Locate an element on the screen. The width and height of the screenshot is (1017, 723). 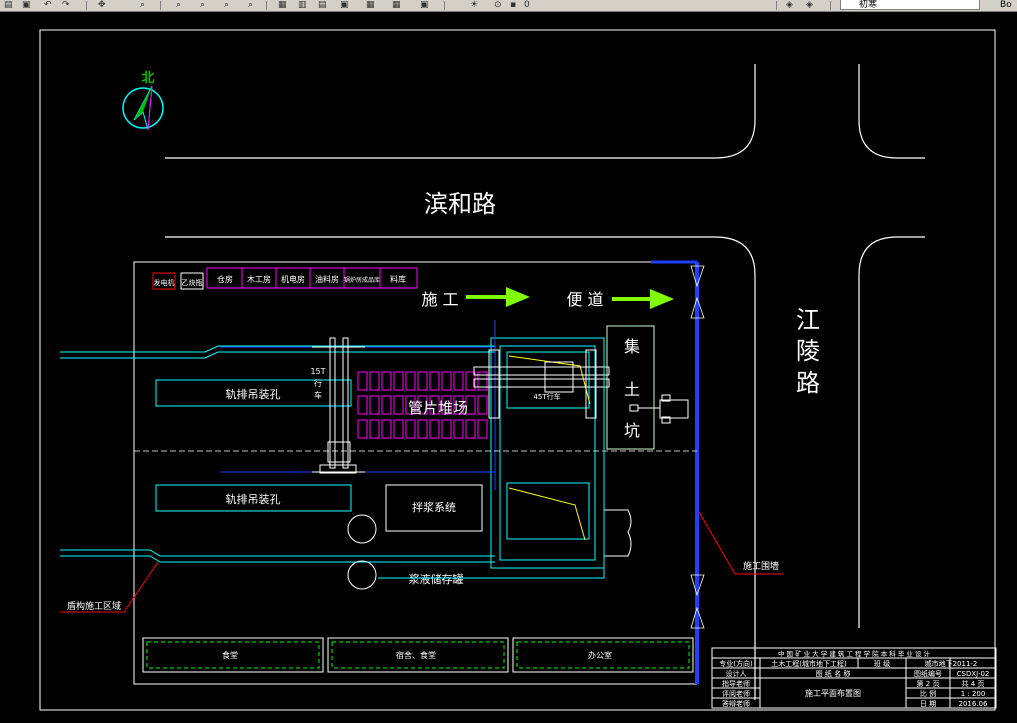
svg-text: 机电房 is located at coordinates (293, 279).